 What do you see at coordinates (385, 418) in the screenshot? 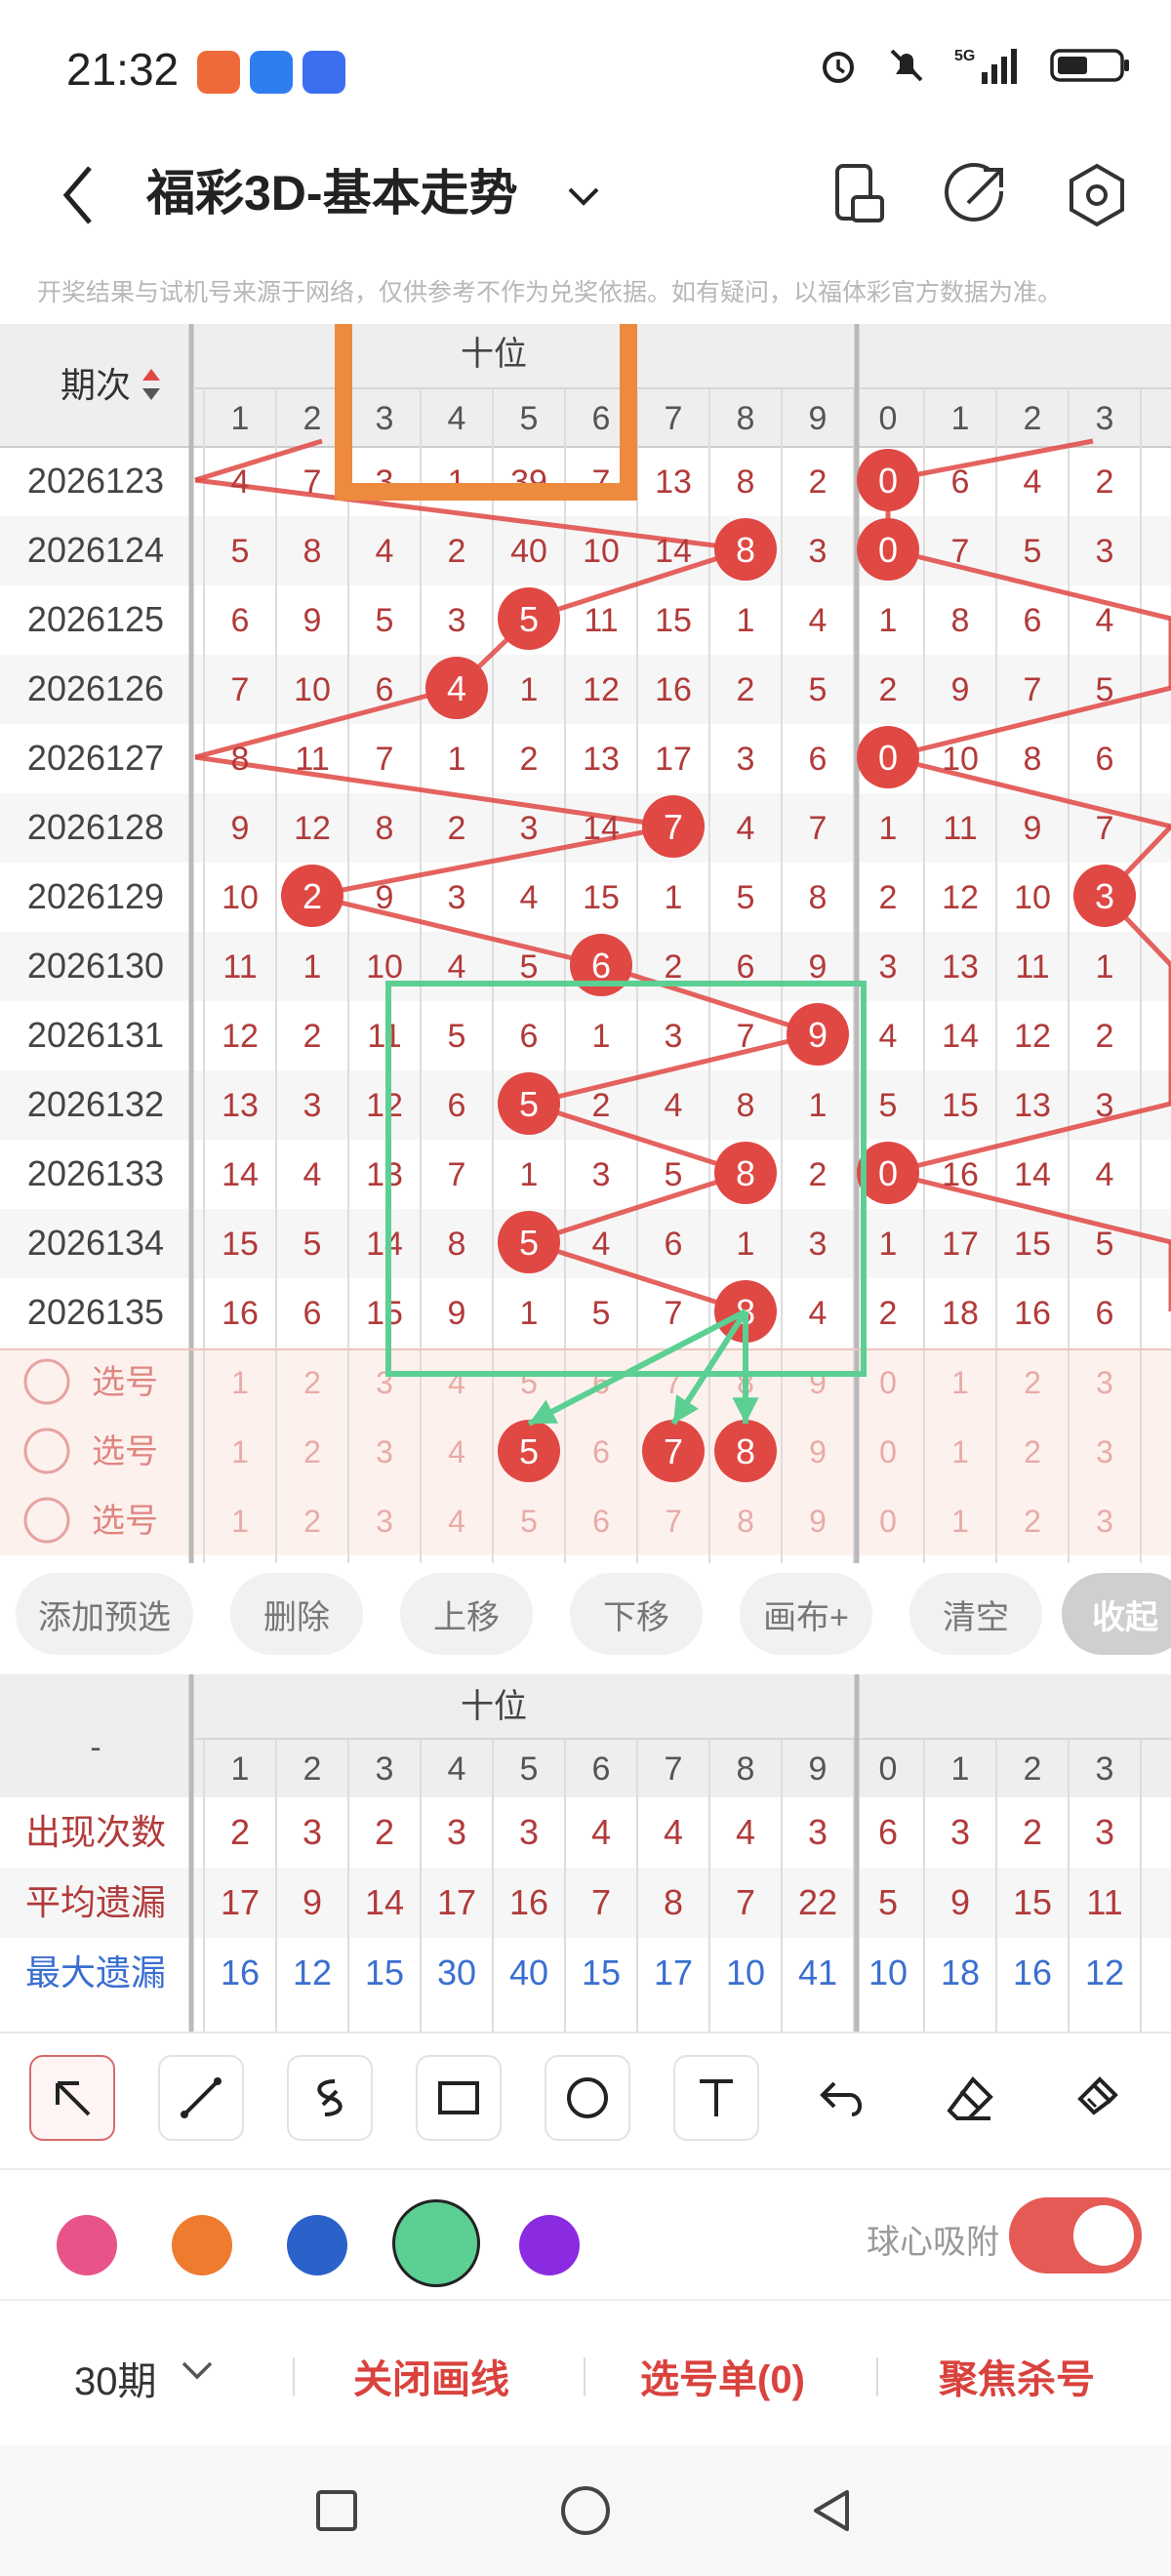
I see `column-header: 3` at bounding box center [385, 418].